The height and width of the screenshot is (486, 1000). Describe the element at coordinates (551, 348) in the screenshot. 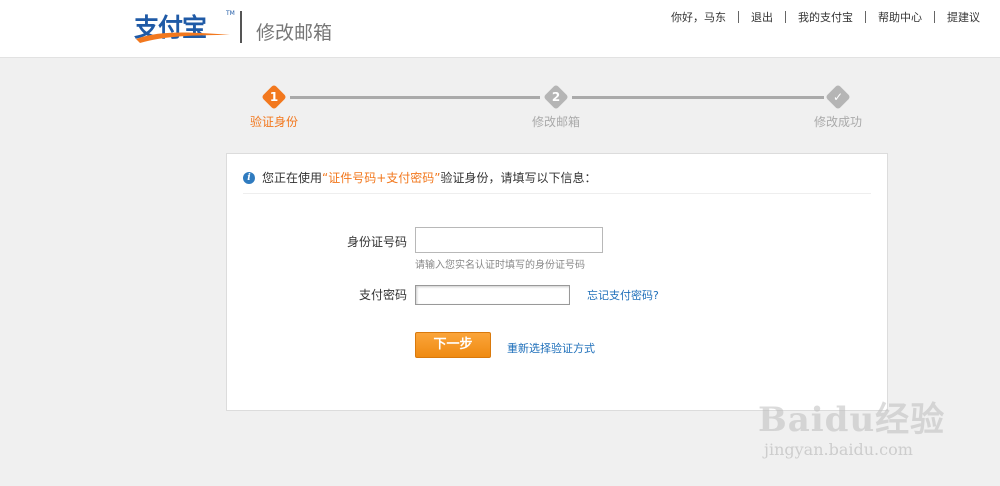

I see `reselect-method-link: 重新选择验证方式` at that location.